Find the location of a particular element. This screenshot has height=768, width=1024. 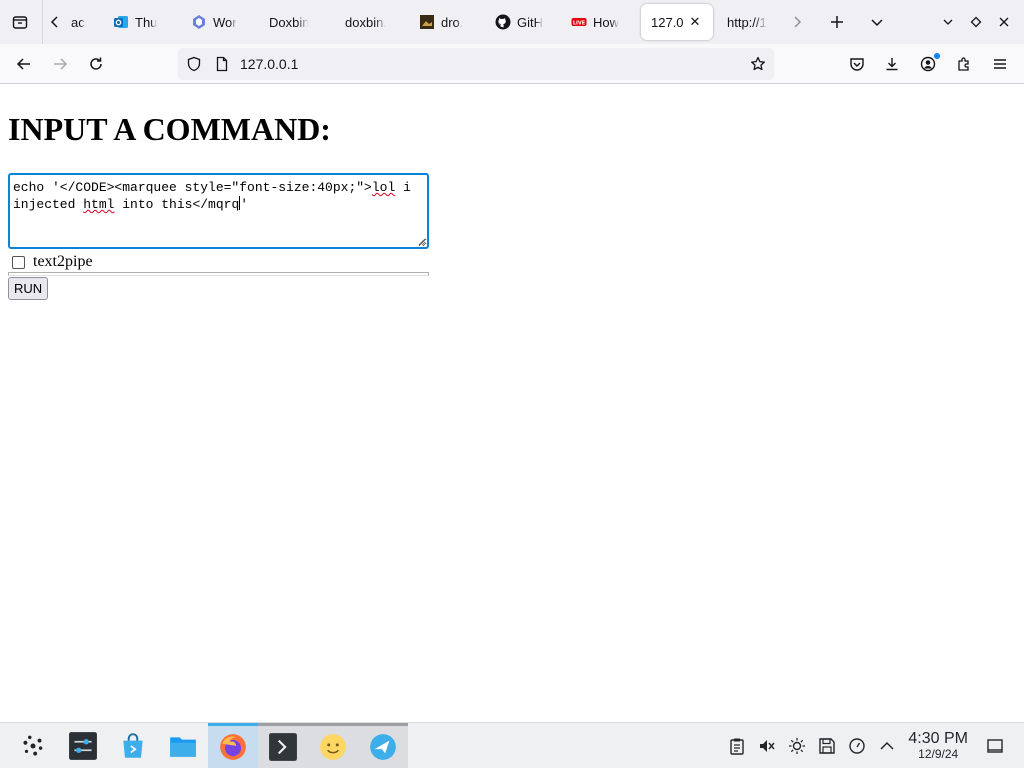

clipboard-tray-button is located at coordinates (737, 745).